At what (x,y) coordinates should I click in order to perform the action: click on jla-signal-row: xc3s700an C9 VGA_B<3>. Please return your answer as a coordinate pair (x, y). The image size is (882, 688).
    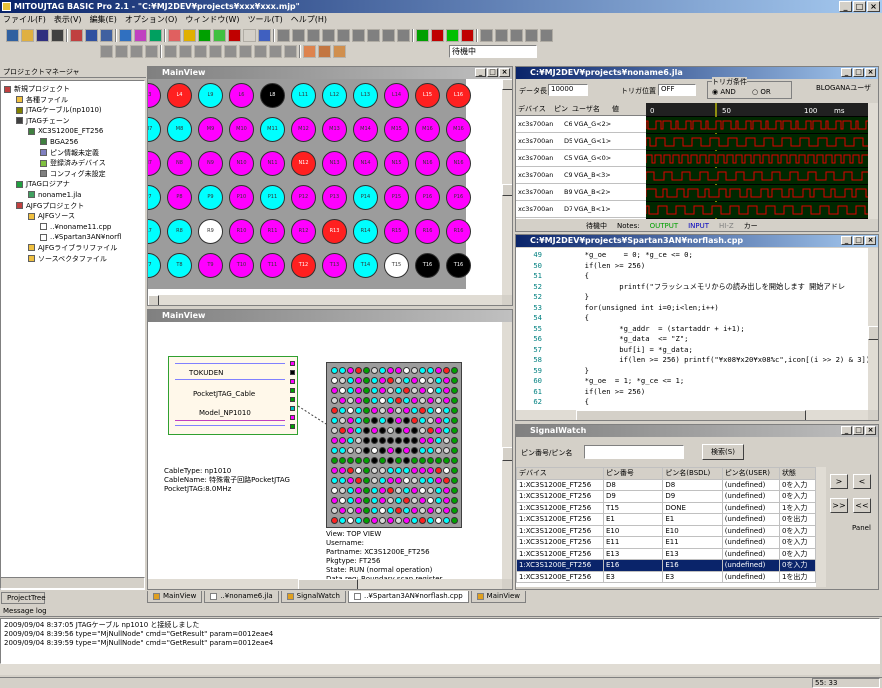
    Looking at the image, I should click on (581, 175).